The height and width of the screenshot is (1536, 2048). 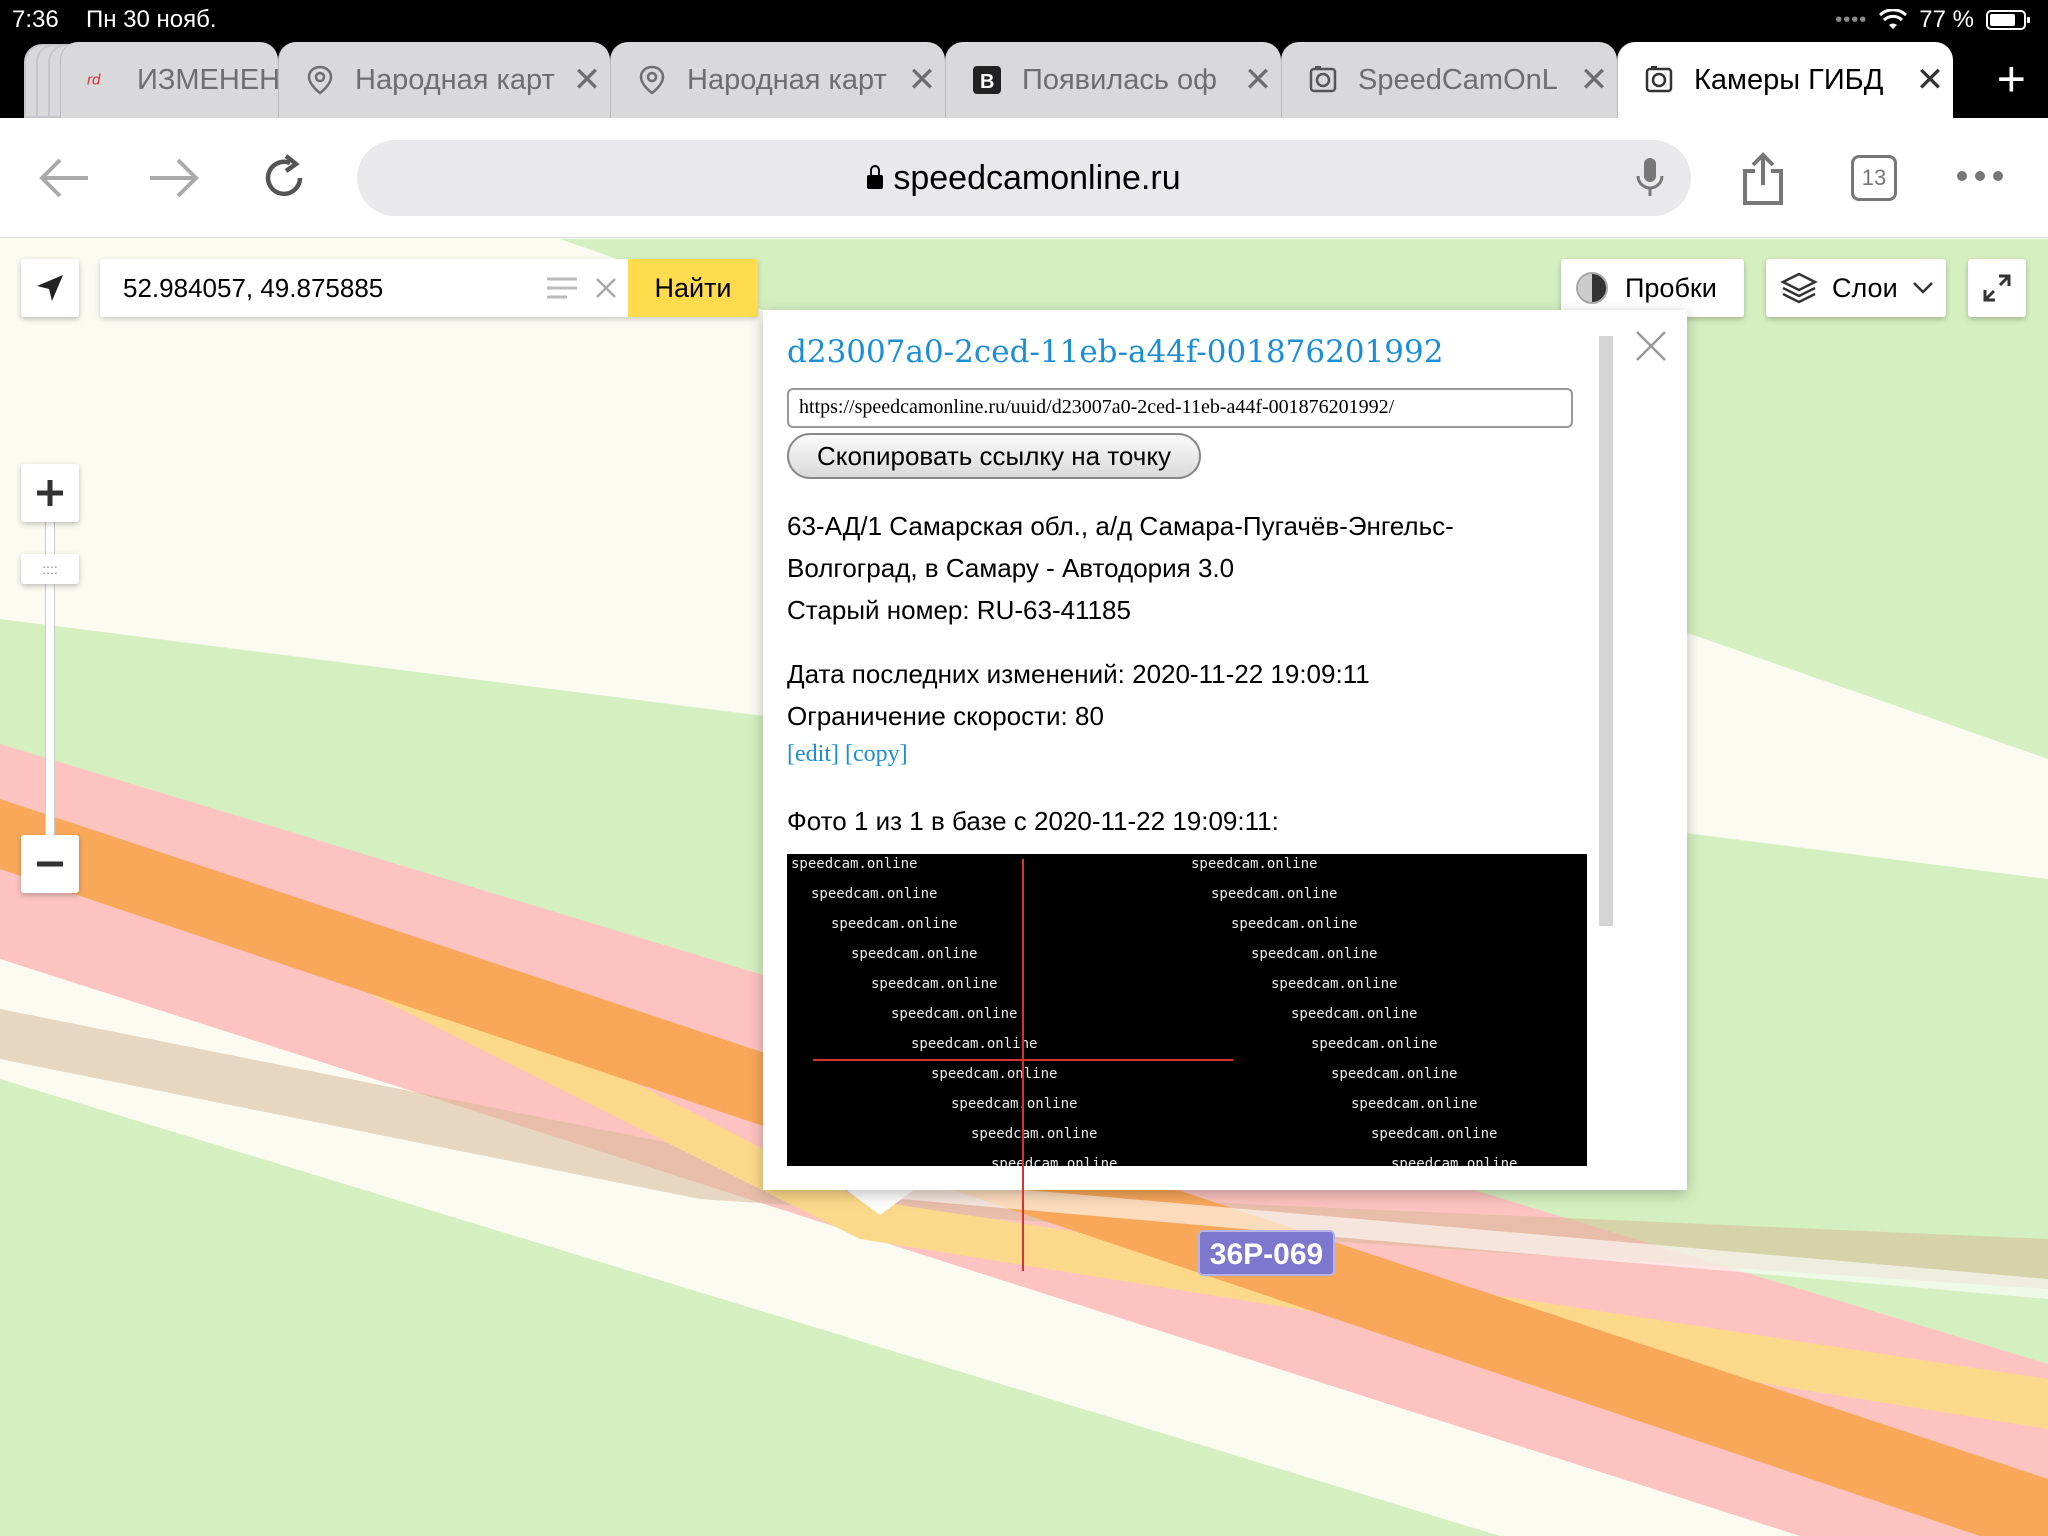 I want to click on share-icon, so click(x=1763, y=178).